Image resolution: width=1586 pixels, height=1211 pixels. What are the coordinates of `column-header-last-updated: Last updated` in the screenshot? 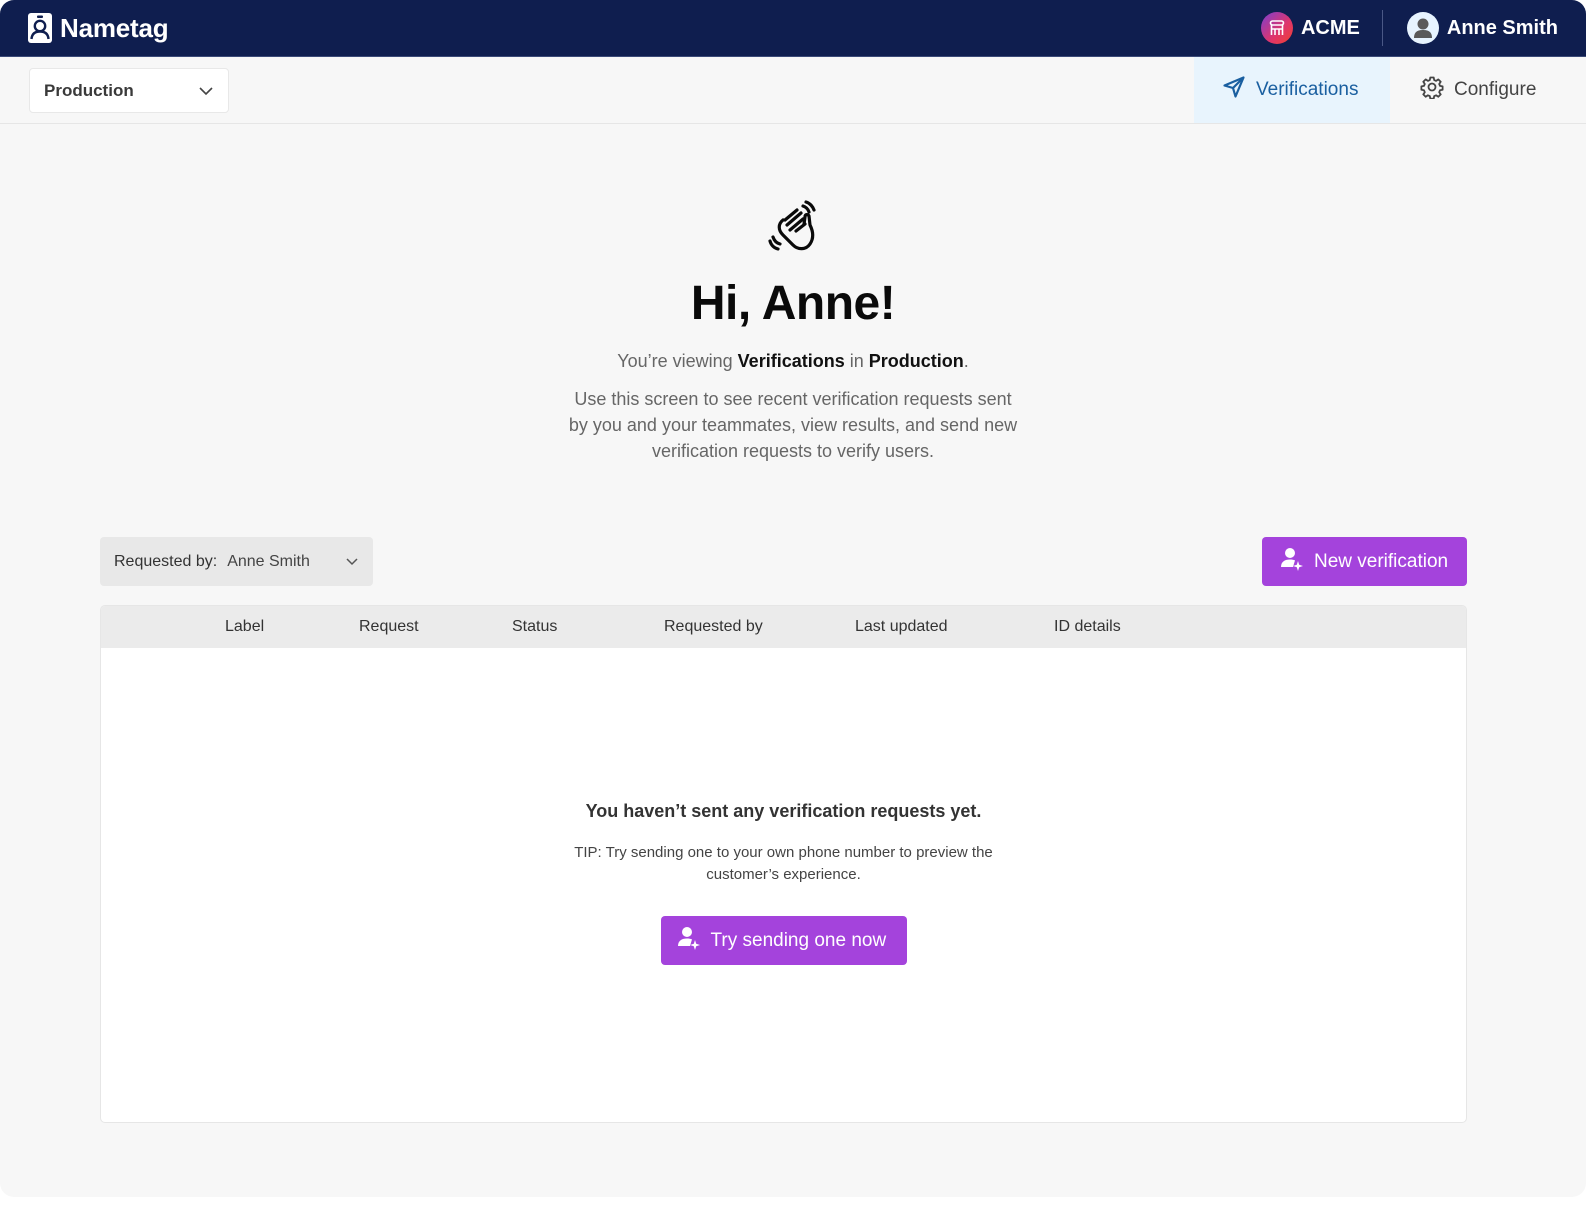 It's located at (901, 627).